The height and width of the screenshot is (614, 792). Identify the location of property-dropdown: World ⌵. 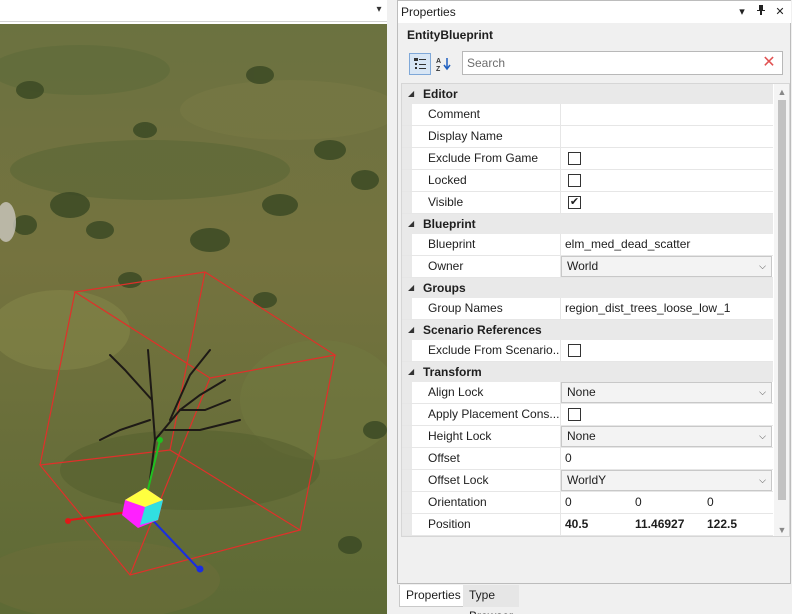
(666, 266).